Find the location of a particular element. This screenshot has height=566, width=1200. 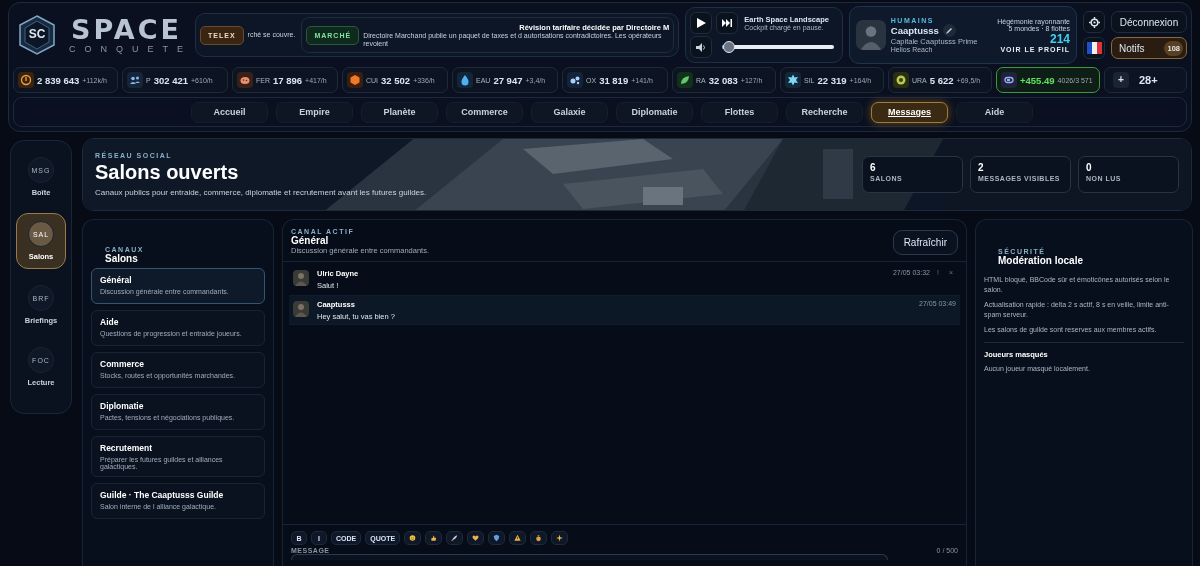

stat-value: 6 is located at coordinates (873, 167).